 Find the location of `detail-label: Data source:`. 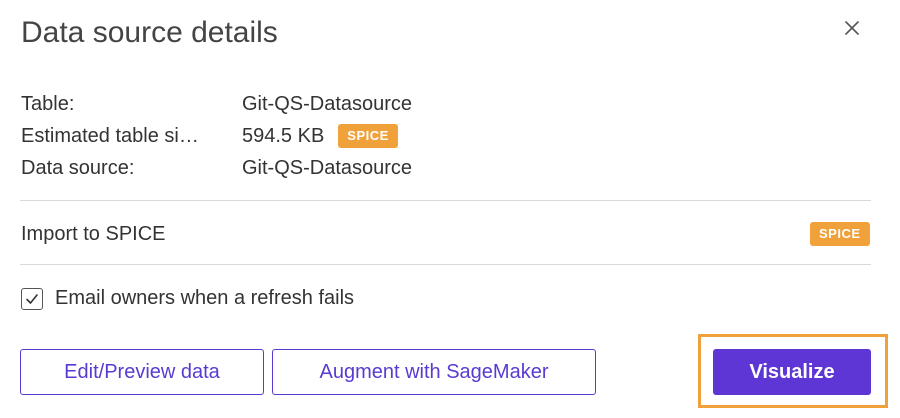

detail-label: Data source: is located at coordinates (78, 167).